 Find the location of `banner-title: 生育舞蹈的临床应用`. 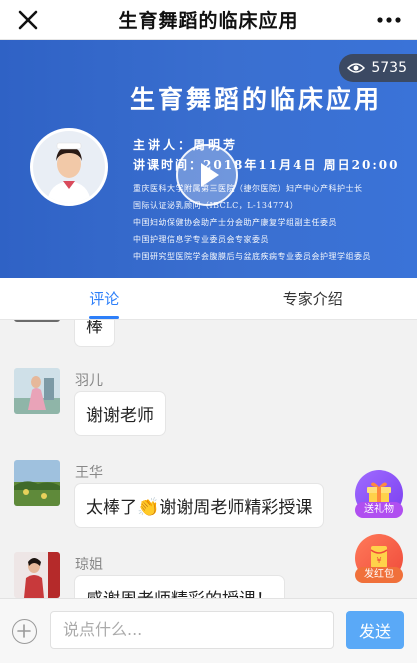

banner-title: 生育舞蹈的临床应用 is located at coordinates (256, 99).